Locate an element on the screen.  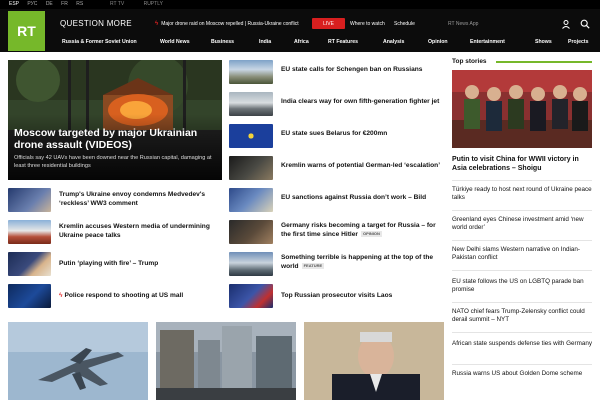
live-button: LIVE is located at coordinates (328, 23).